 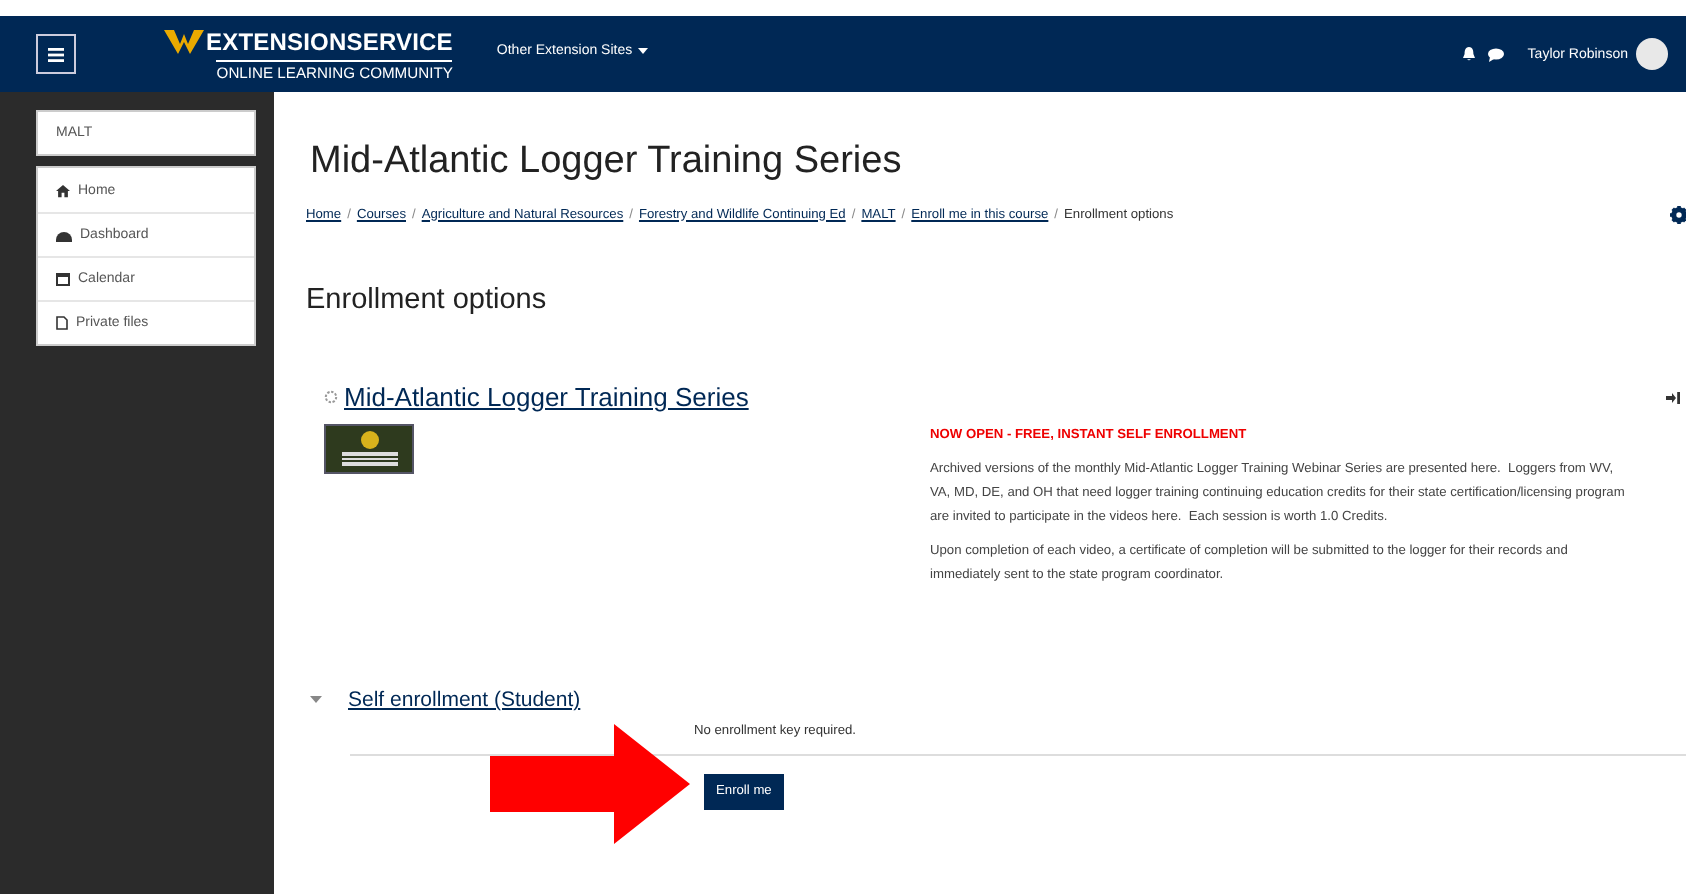 What do you see at coordinates (607, 162) in the screenshot?
I see `page-title: Mid-Atlantic Logger Training Series` at bounding box center [607, 162].